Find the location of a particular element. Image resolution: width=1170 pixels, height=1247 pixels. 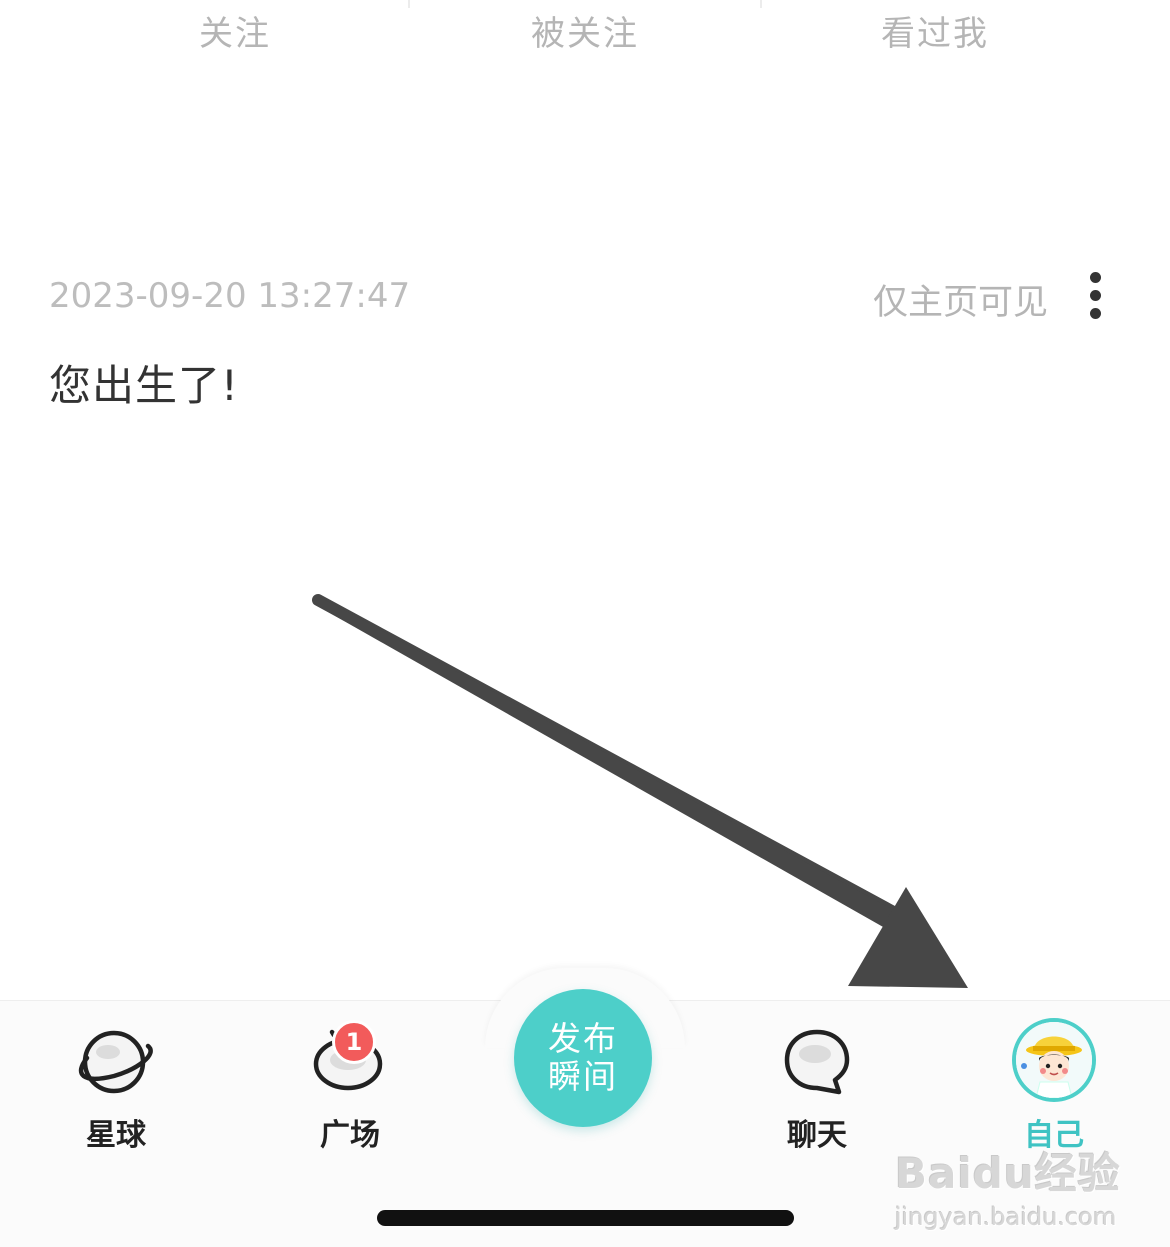

notification-badge: 1 is located at coordinates (354, 1042).